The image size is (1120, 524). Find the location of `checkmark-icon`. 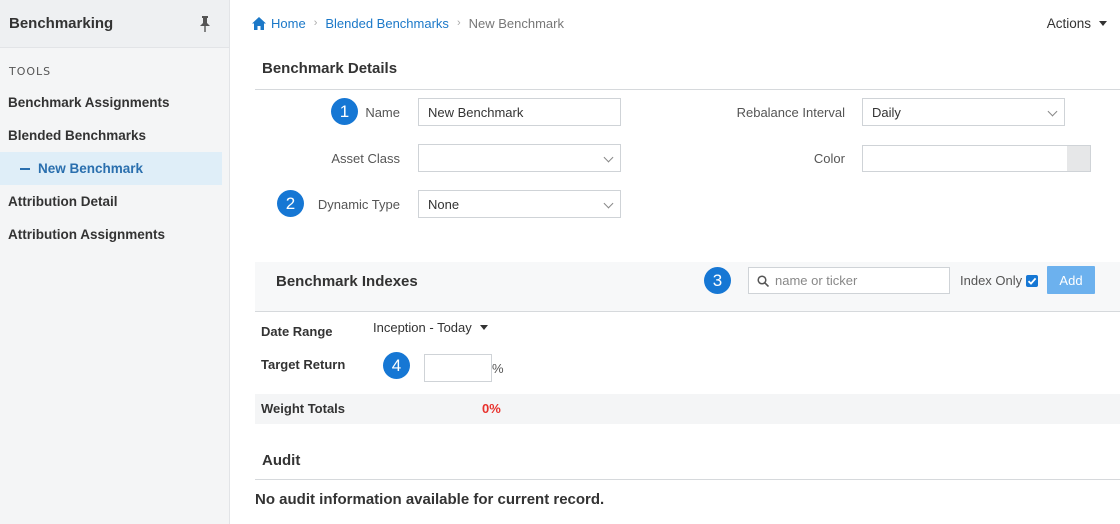

checkmark-icon is located at coordinates (1032, 281).